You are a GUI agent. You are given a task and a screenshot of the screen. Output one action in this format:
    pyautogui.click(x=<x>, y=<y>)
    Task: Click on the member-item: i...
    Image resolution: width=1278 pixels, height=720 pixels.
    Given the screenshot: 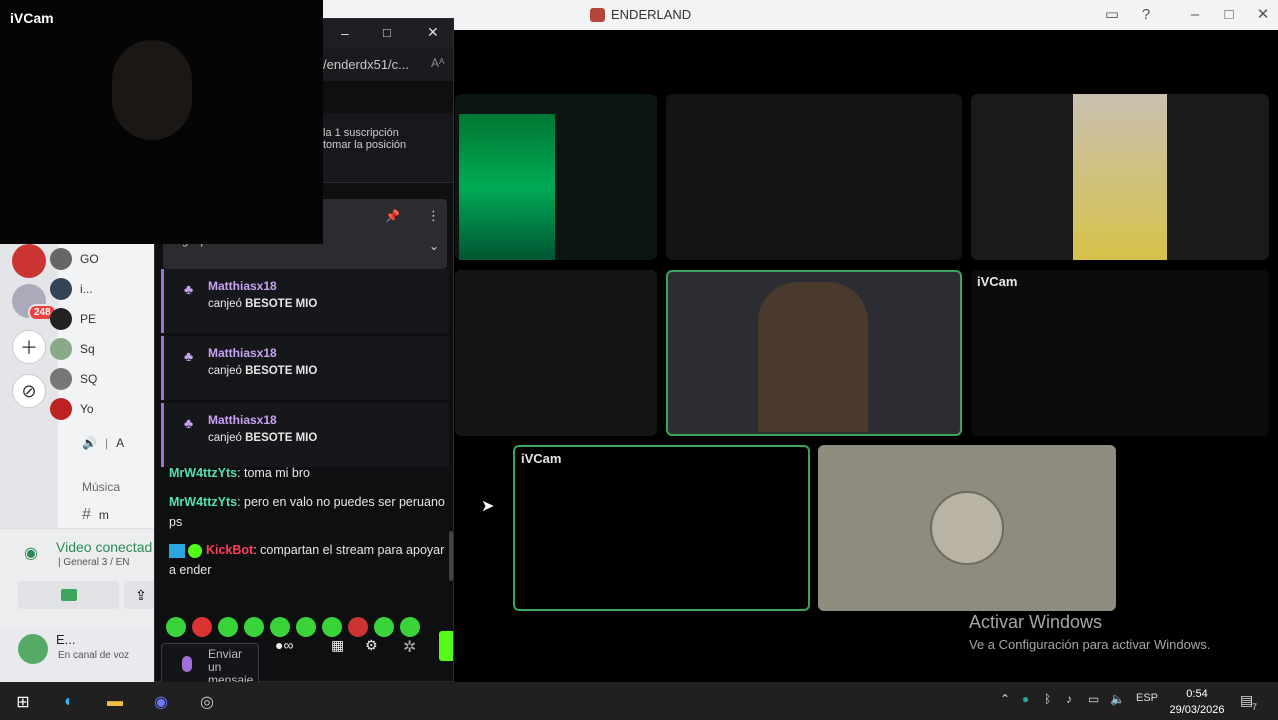 What is the action you would take?
    pyautogui.click(x=71, y=289)
    